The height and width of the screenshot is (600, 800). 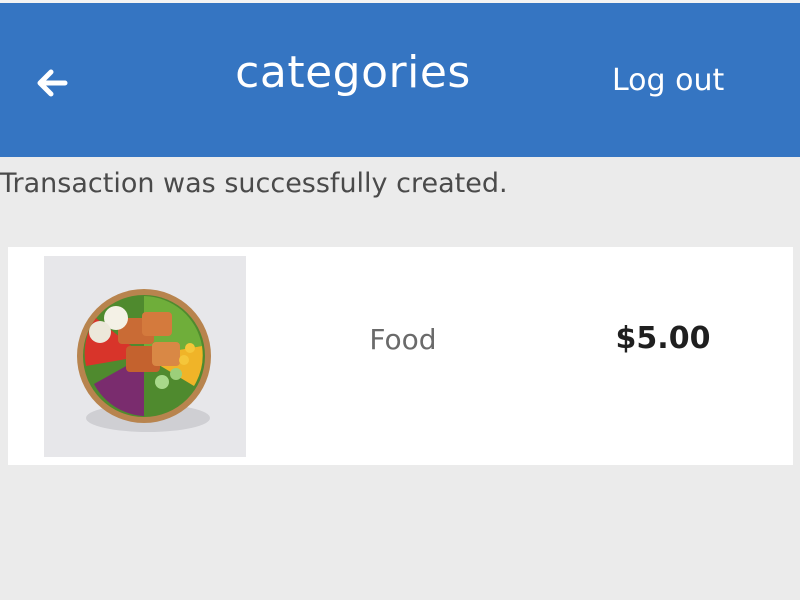 What do you see at coordinates (145, 356) in the screenshot?
I see `salad-bowl-image` at bounding box center [145, 356].